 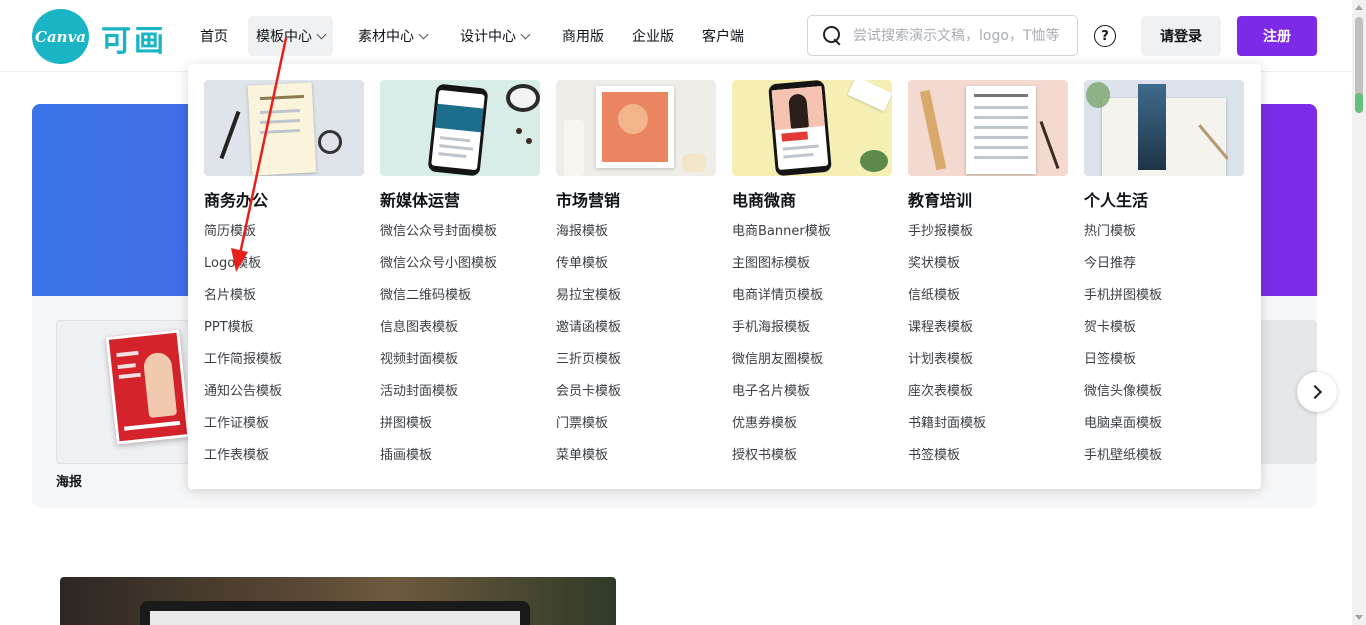 What do you see at coordinates (812, 302) in the screenshot?
I see `menu-link-detail-page: 电商详情页模板` at bounding box center [812, 302].